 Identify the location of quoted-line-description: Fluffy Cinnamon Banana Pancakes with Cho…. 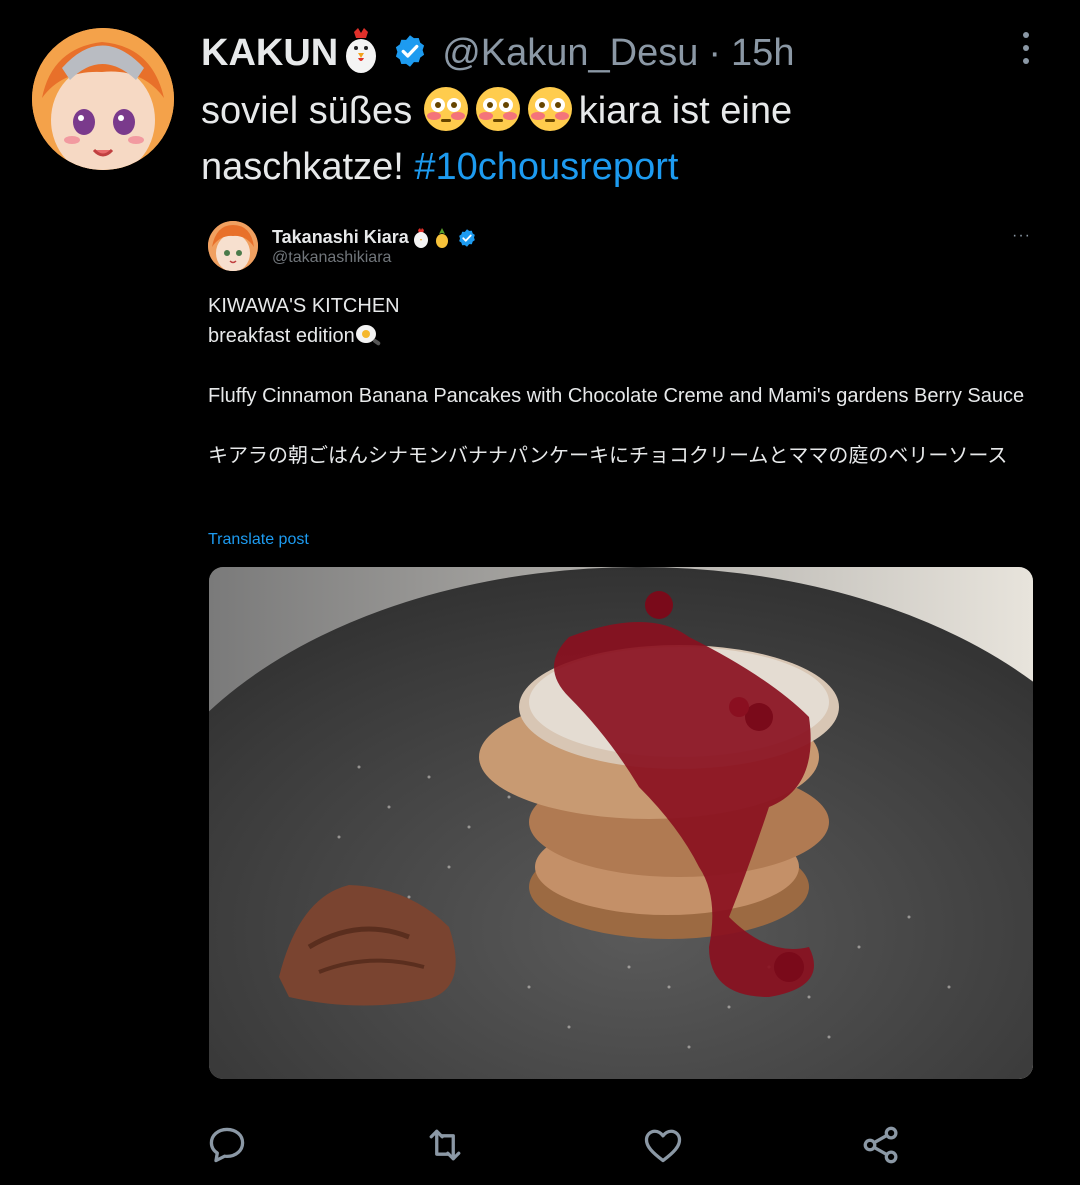
(616, 396).